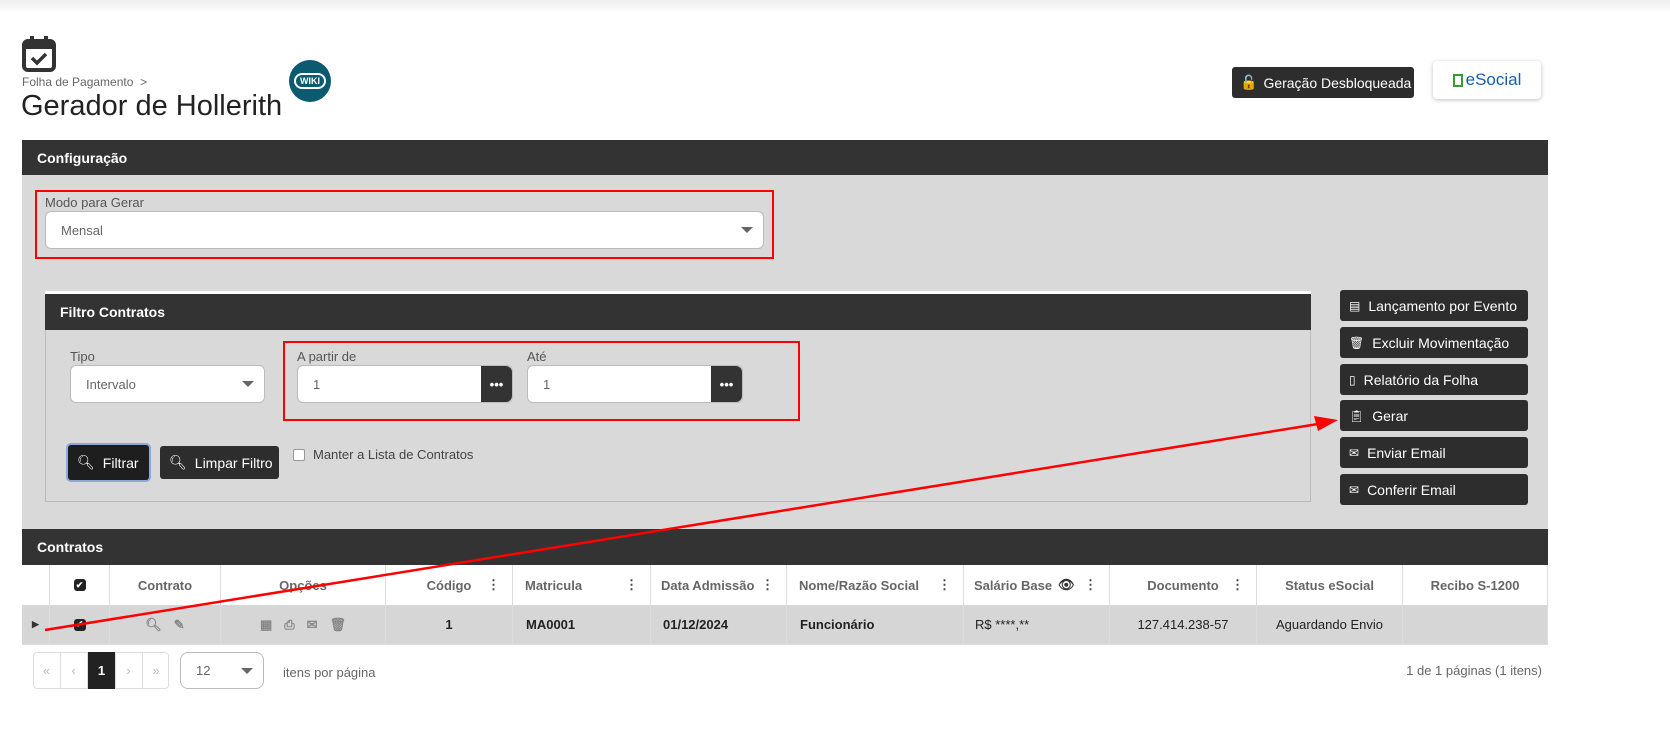 The image size is (1670, 743). What do you see at coordinates (165, 624) in the screenshot?
I see `row-contract-actions: 🔍︎ ✎` at bounding box center [165, 624].